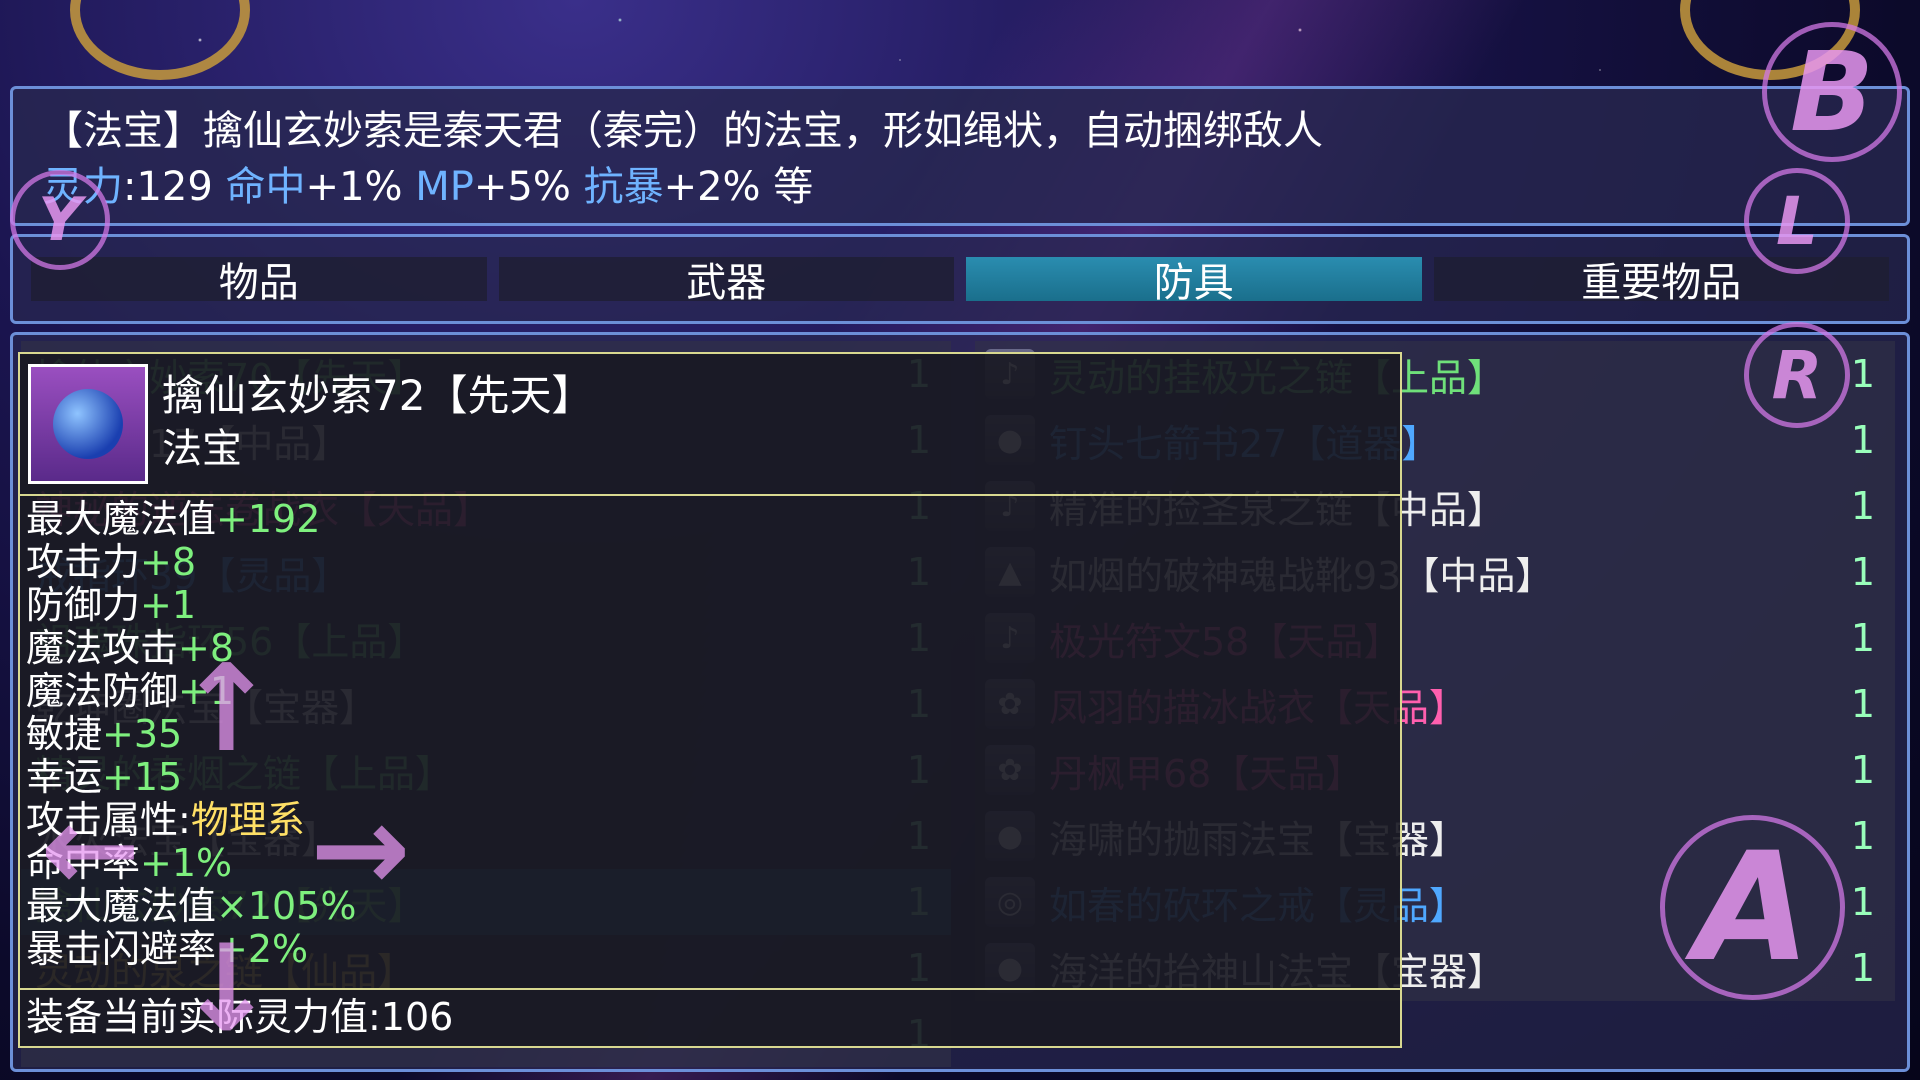 The image size is (1920, 1080). What do you see at coordinates (168, 562) in the screenshot?
I see `popup-stat-value: +8` at bounding box center [168, 562].